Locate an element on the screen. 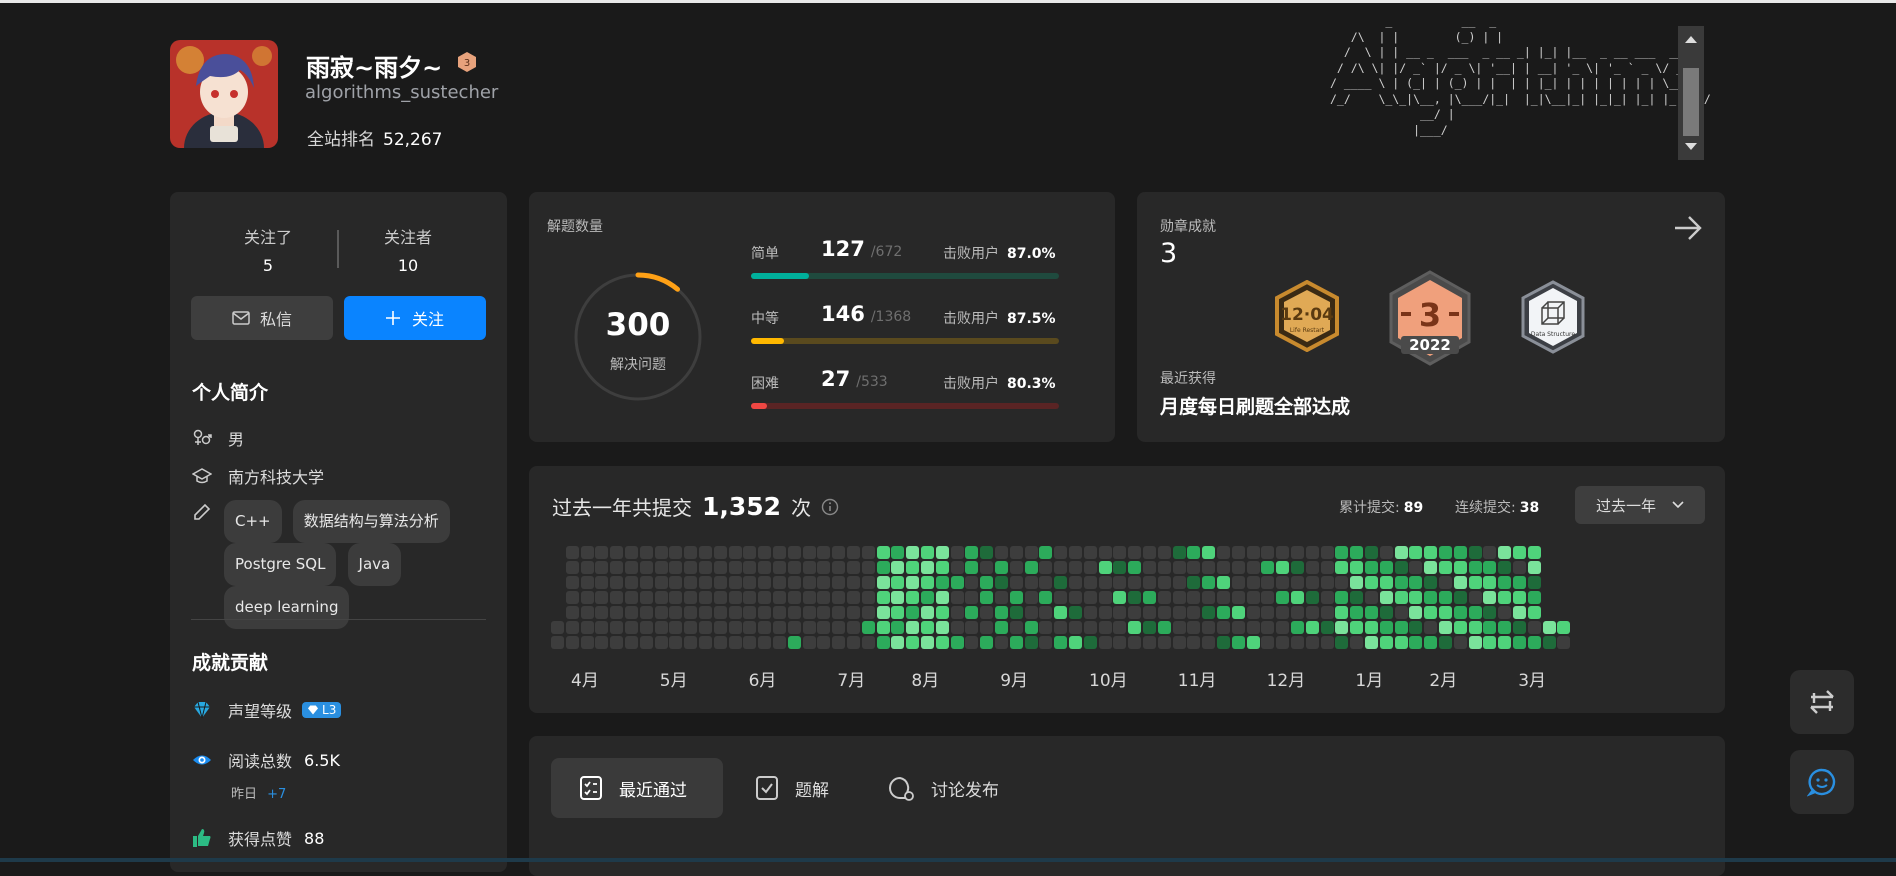  badge-data-structure: Data Structure is located at coordinates (1553, 319).